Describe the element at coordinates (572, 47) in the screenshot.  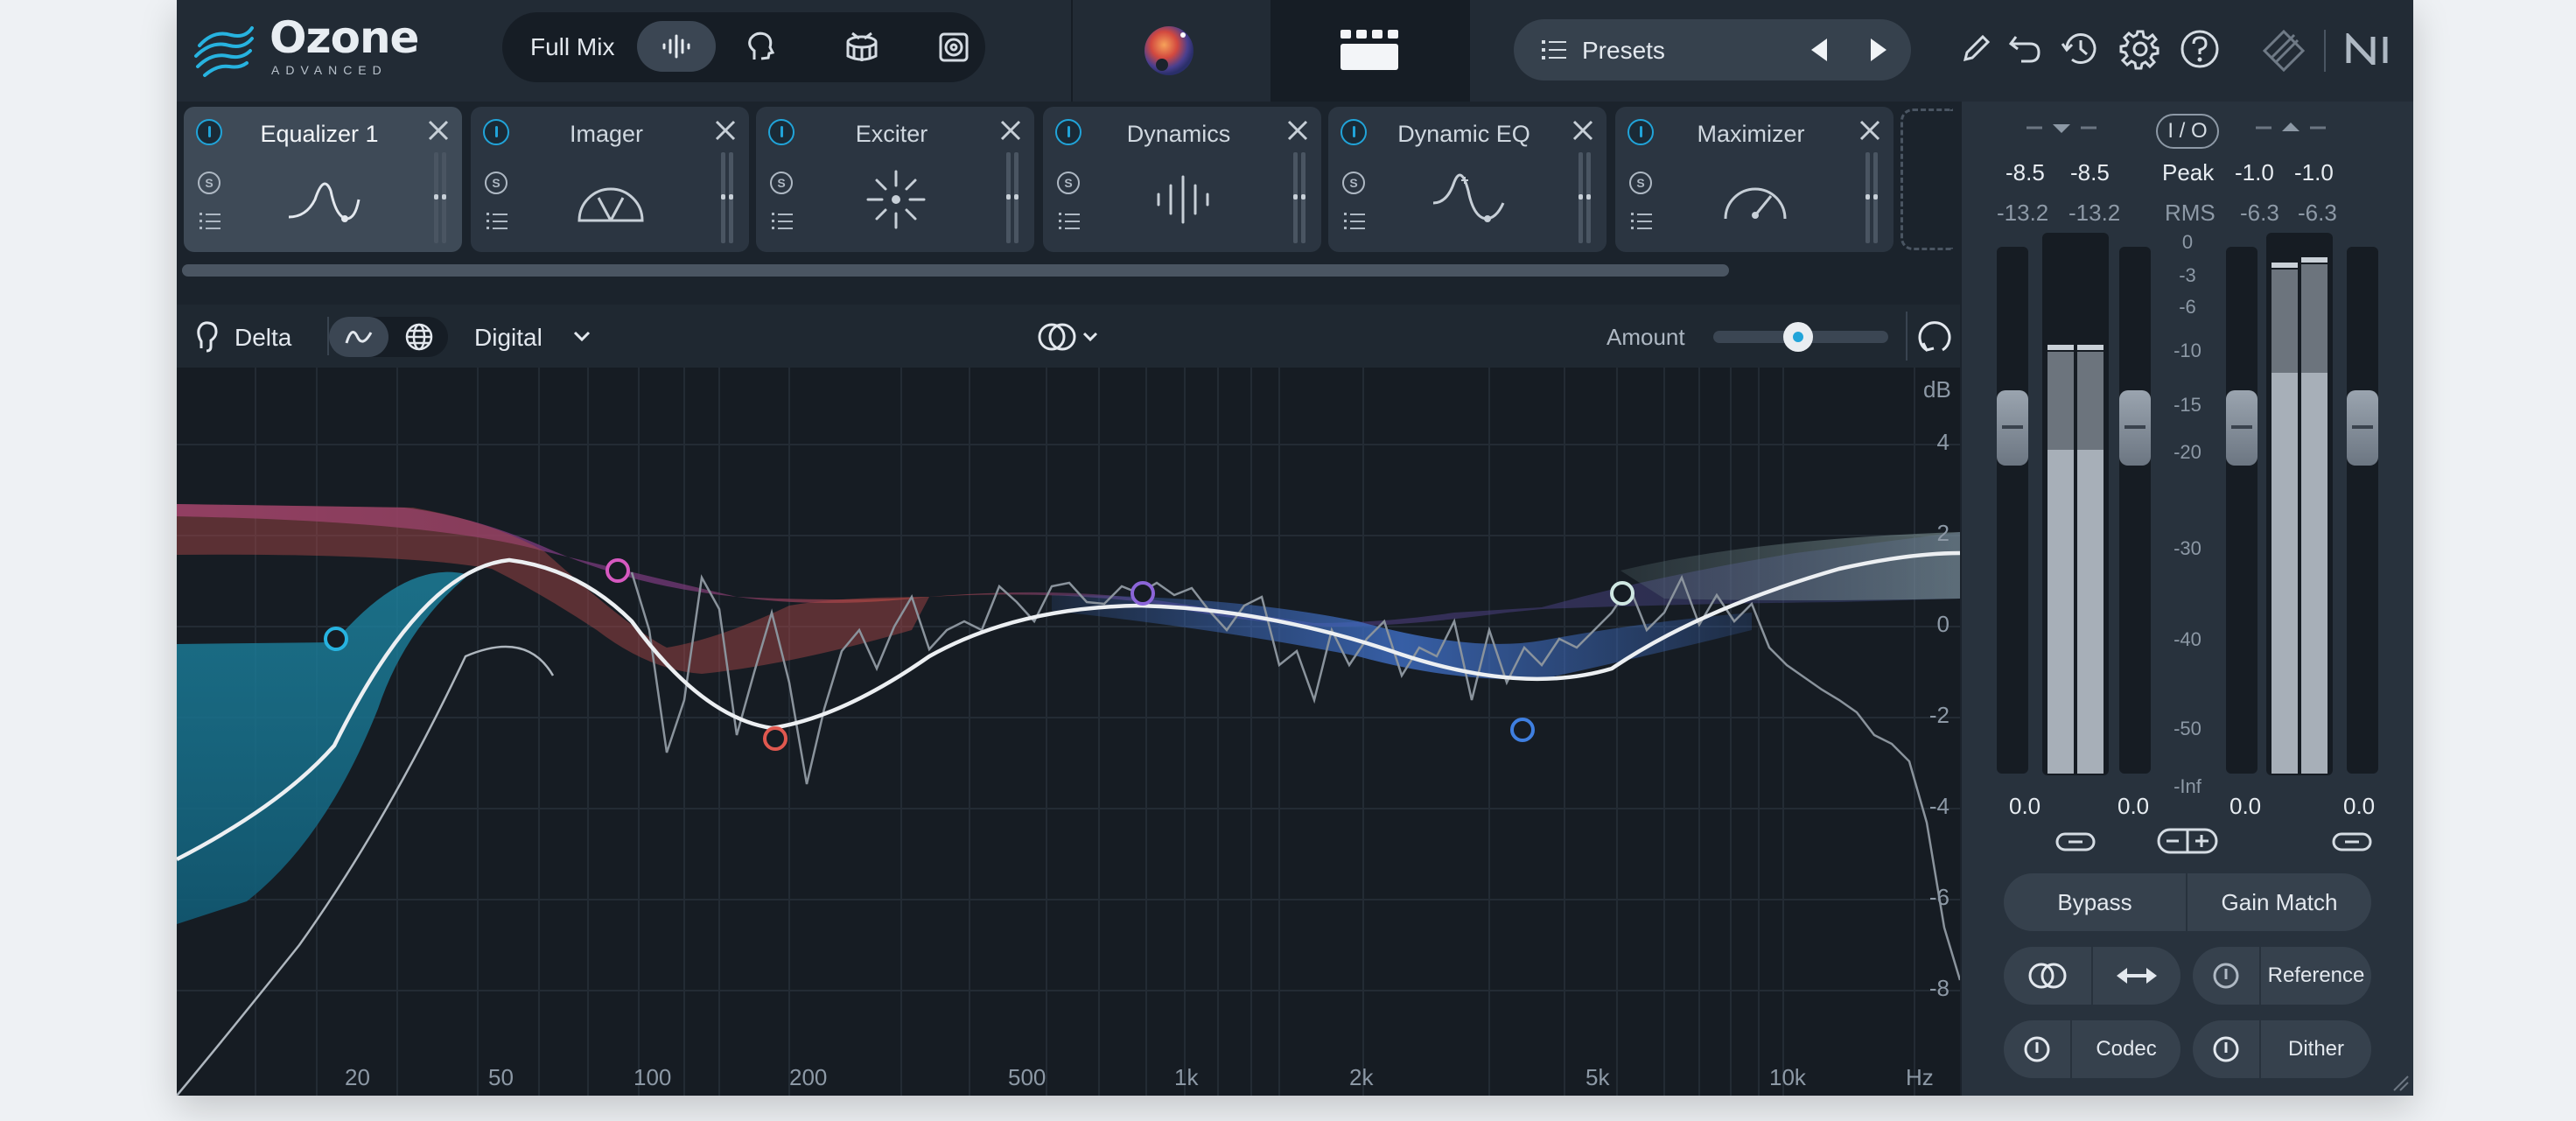
I see `full-mix-label: Full Mix` at that location.